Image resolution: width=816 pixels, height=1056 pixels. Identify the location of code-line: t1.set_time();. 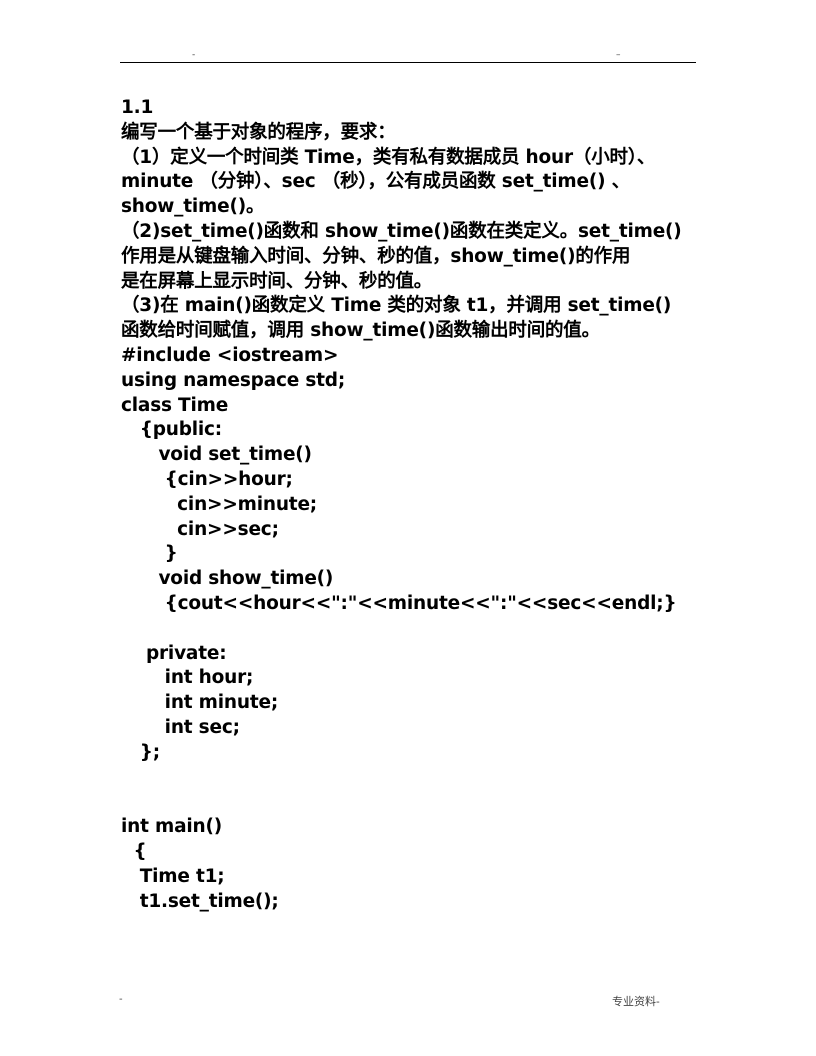
(200, 901).